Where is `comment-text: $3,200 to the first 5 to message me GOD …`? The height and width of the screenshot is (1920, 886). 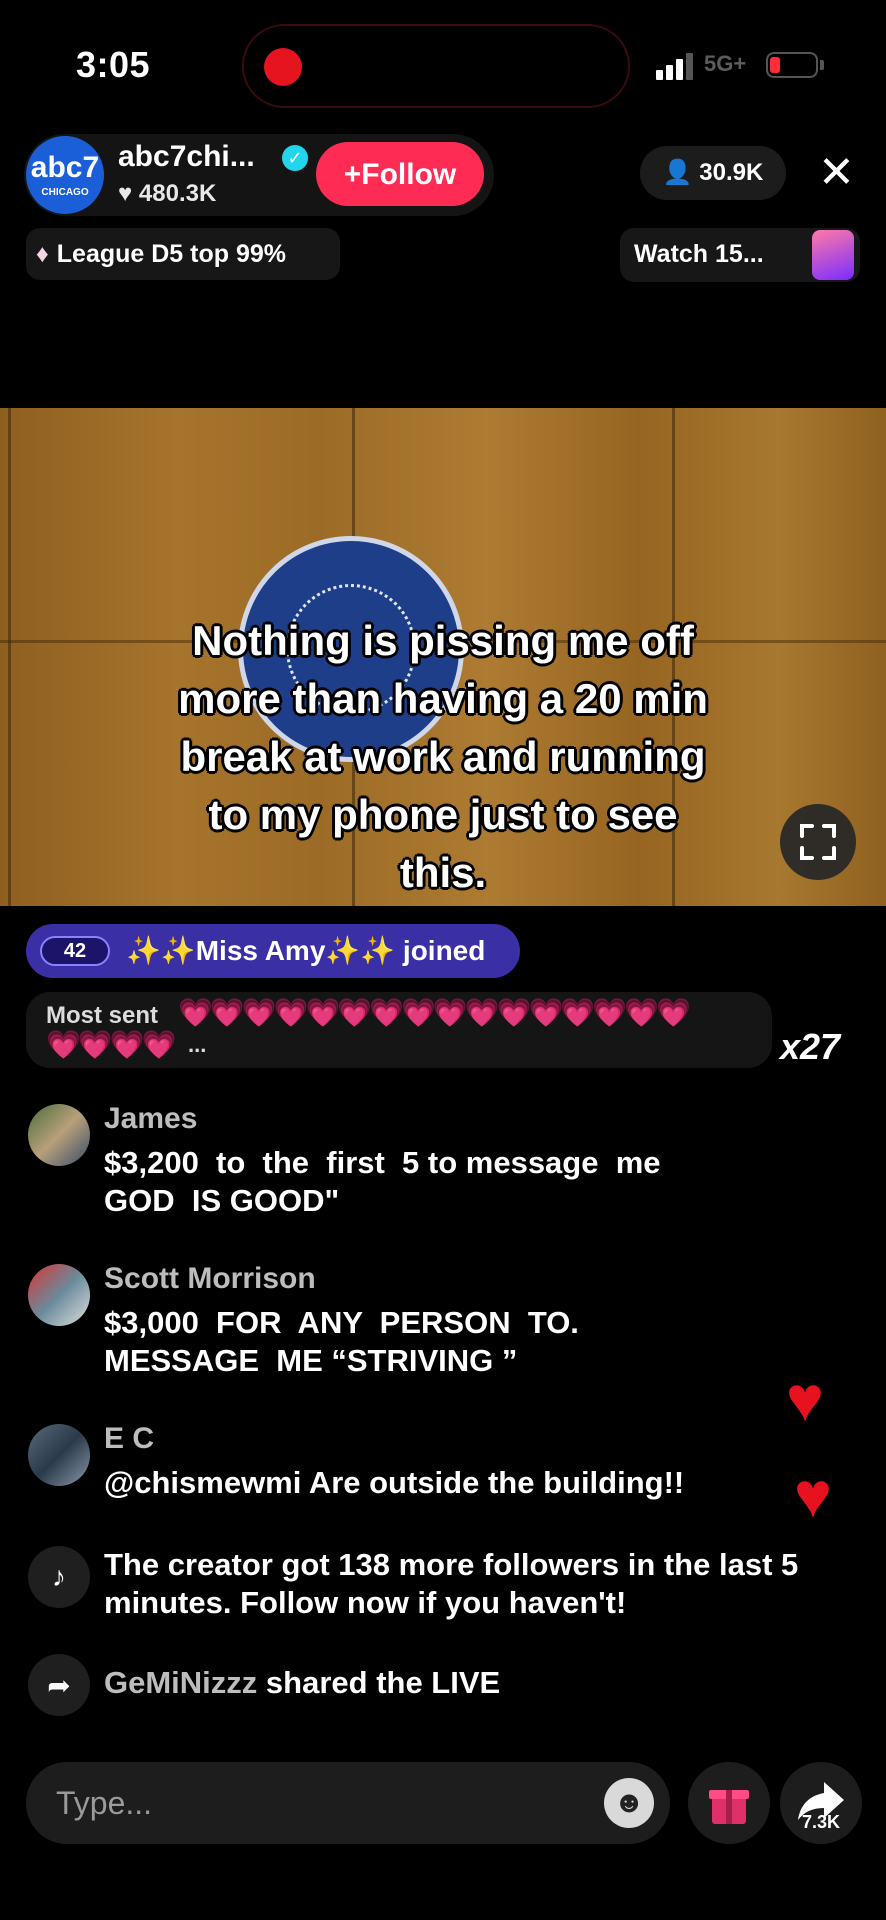 comment-text: $3,200 to the first 5 to message me GOD … is located at coordinates (382, 1181).